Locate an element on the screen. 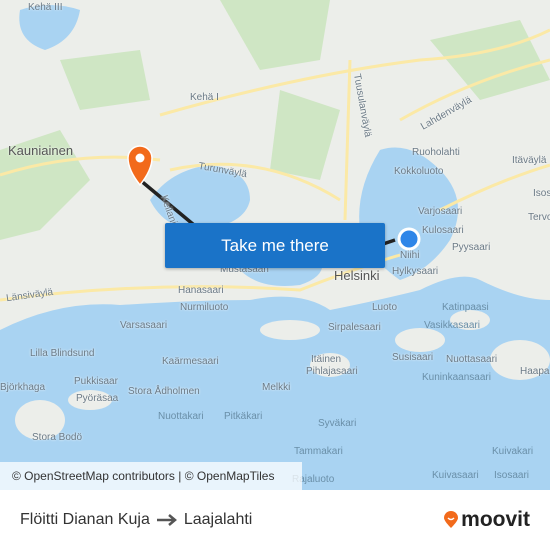  moovit-logo: moovit is located at coordinates (486, 520).